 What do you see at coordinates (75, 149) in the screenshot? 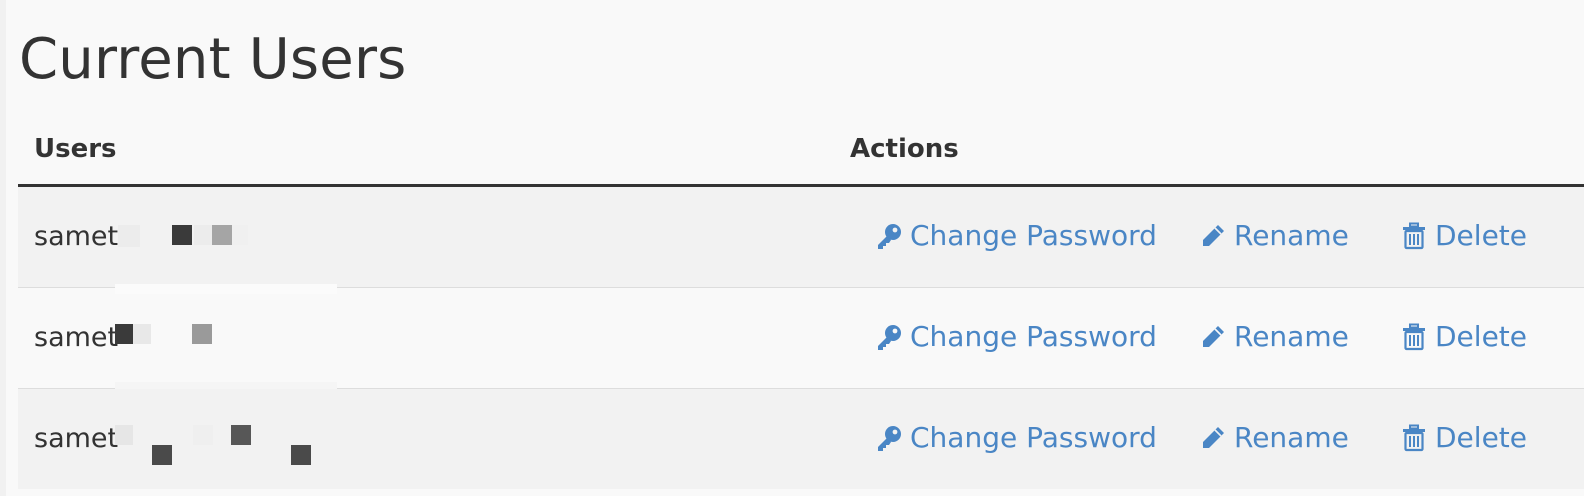
I see `header-users: Users` at bounding box center [75, 149].